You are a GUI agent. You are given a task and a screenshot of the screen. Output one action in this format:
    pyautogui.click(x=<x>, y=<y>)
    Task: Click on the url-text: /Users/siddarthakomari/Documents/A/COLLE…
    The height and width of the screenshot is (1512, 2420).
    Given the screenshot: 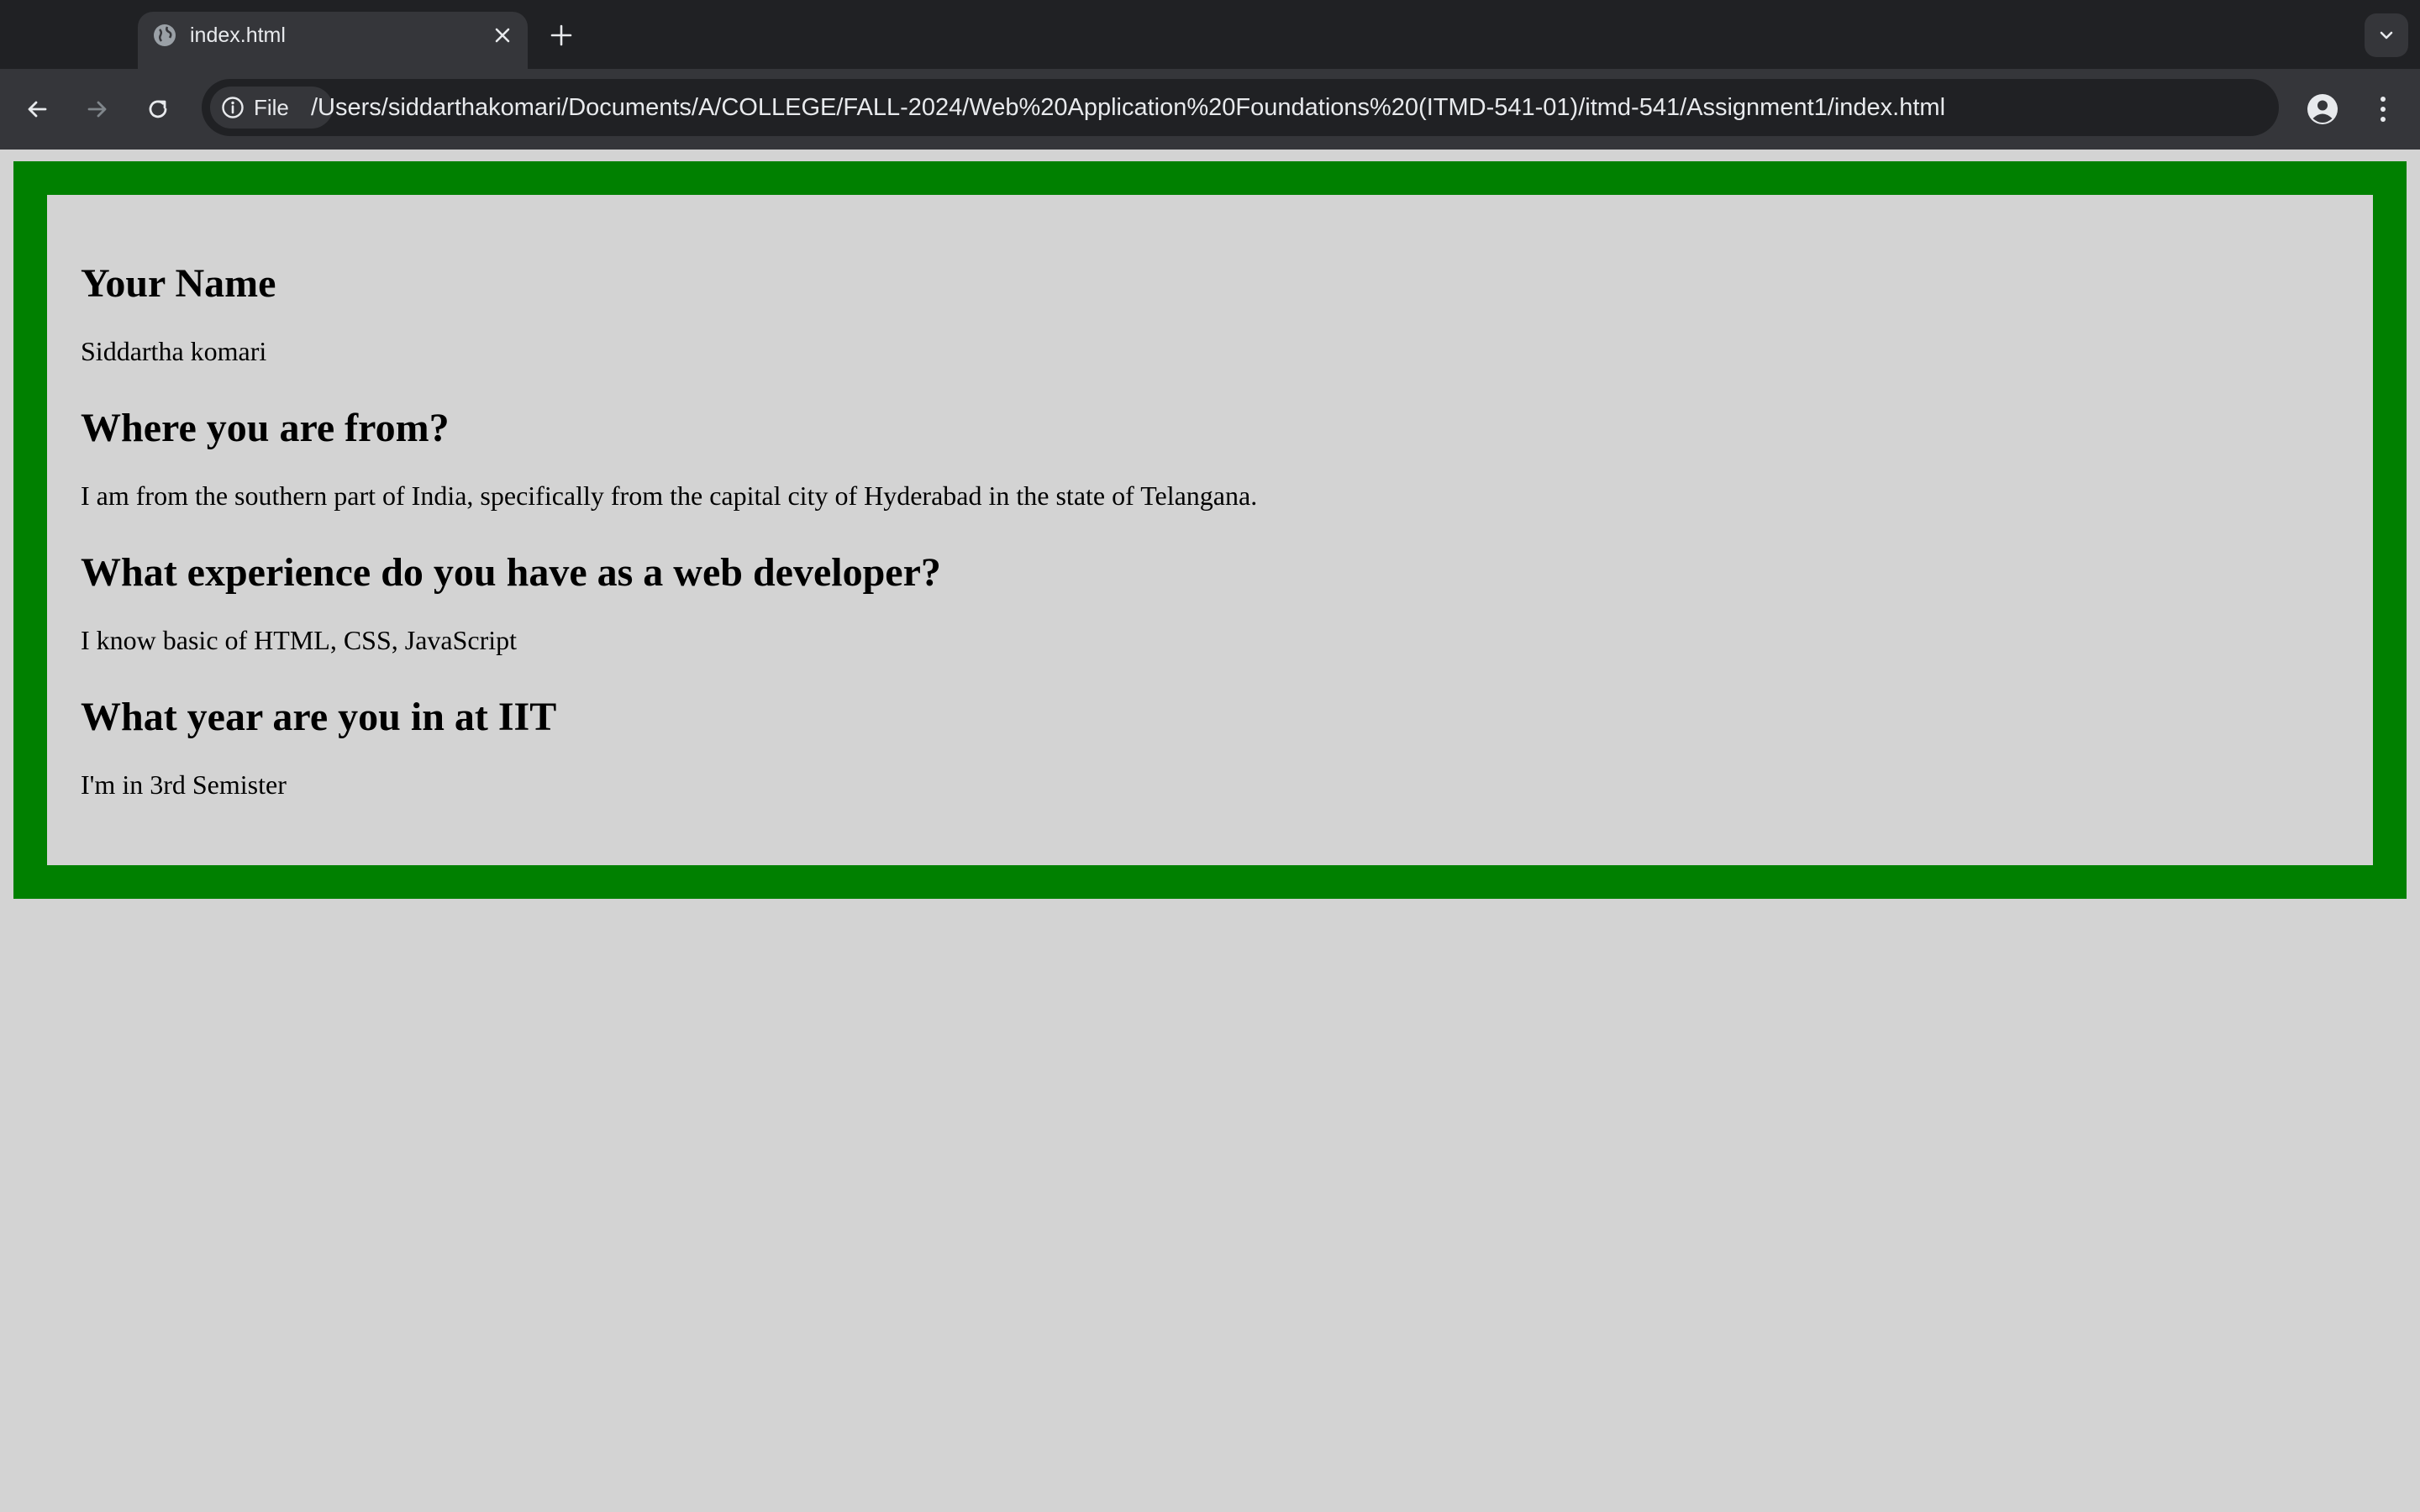 What is the action you would take?
    pyautogui.click(x=1128, y=107)
    